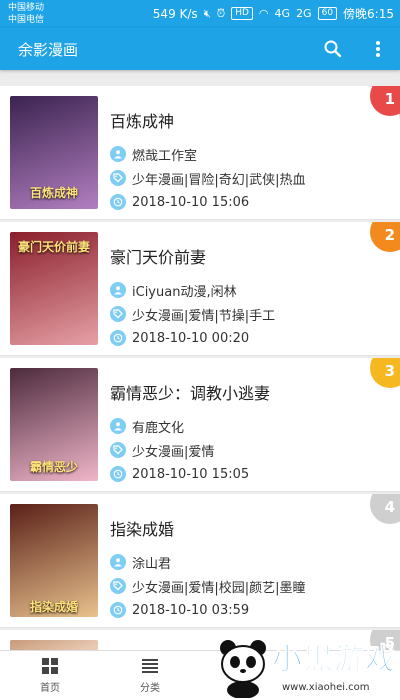 The image size is (400, 700). I want to click on comic-title: 霸情恶少：调教小逃妻, so click(190, 393).